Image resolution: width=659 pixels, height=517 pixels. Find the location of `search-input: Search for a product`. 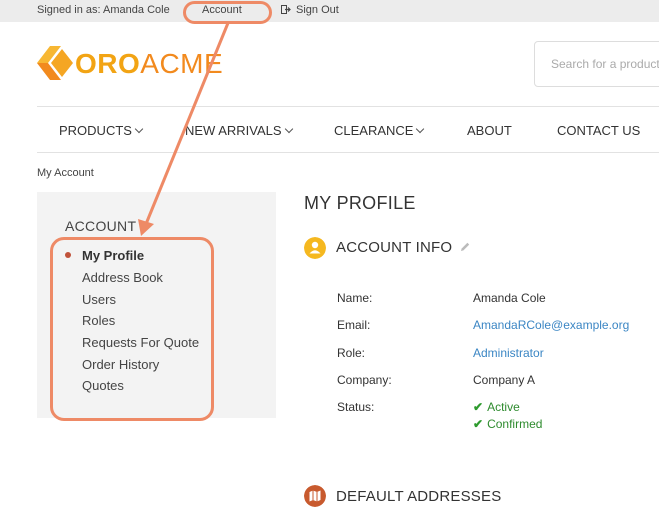

search-input: Search for a product is located at coordinates (596, 64).